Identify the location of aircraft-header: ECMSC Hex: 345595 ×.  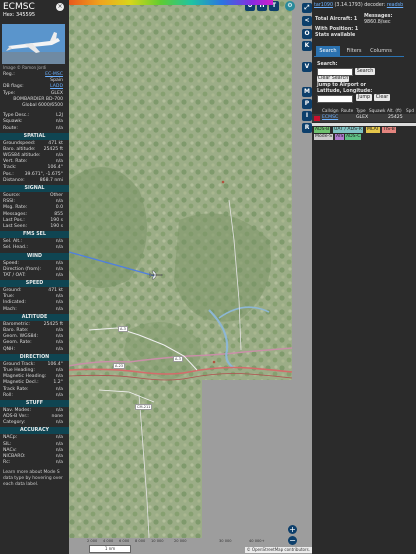
(34, 11).